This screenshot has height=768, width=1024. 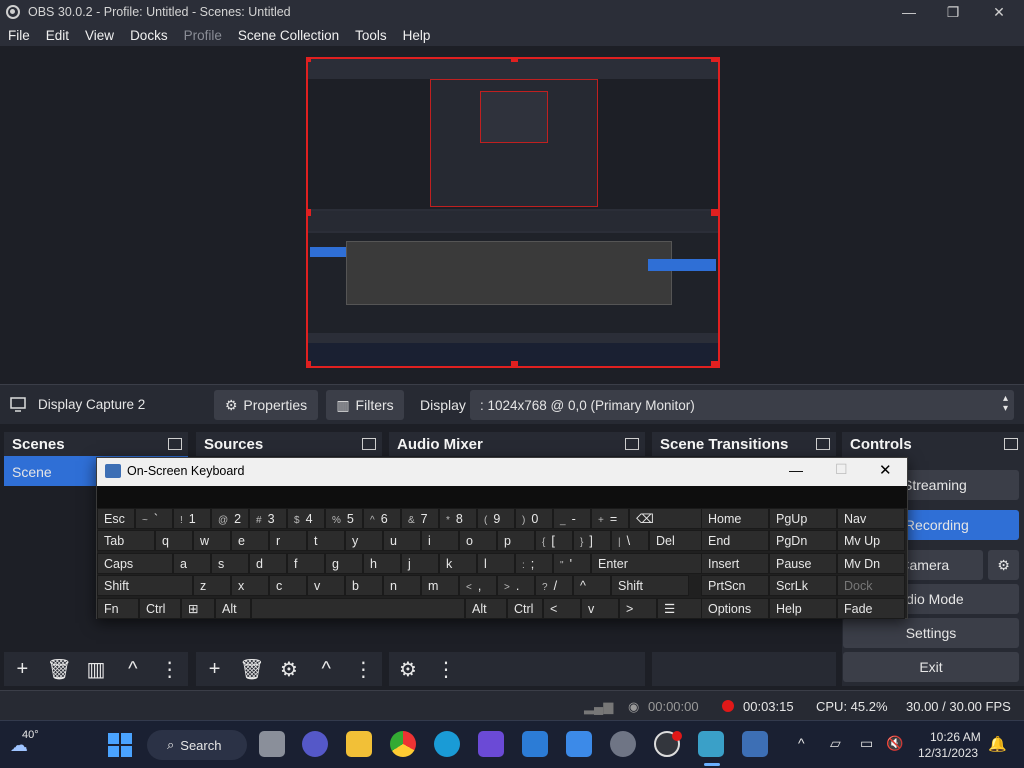 What do you see at coordinates (803, 541) in the screenshot?
I see `osk-nav-key: PgDn` at bounding box center [803, 541].